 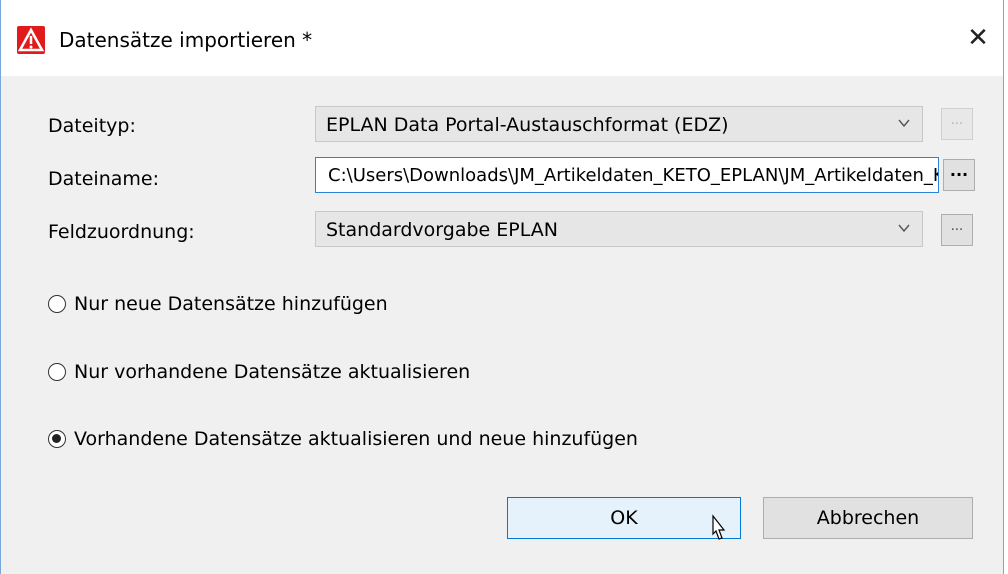 I want to click on mapping-value: Standardvorgabe EPLAN, so click(x=442, y=230).